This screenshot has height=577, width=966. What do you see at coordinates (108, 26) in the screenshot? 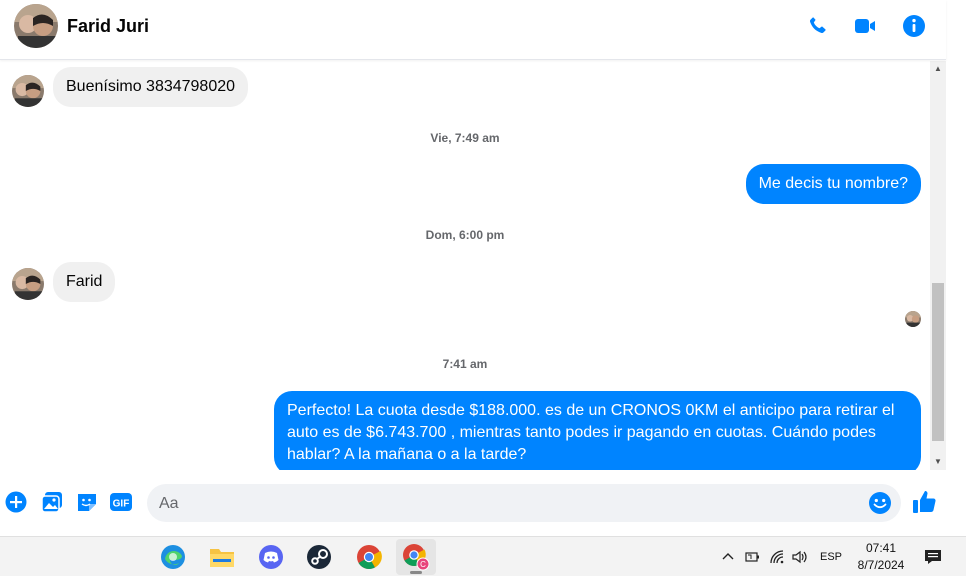
I see `contact-name: Farid Juri` at bounding box center [108, 26].